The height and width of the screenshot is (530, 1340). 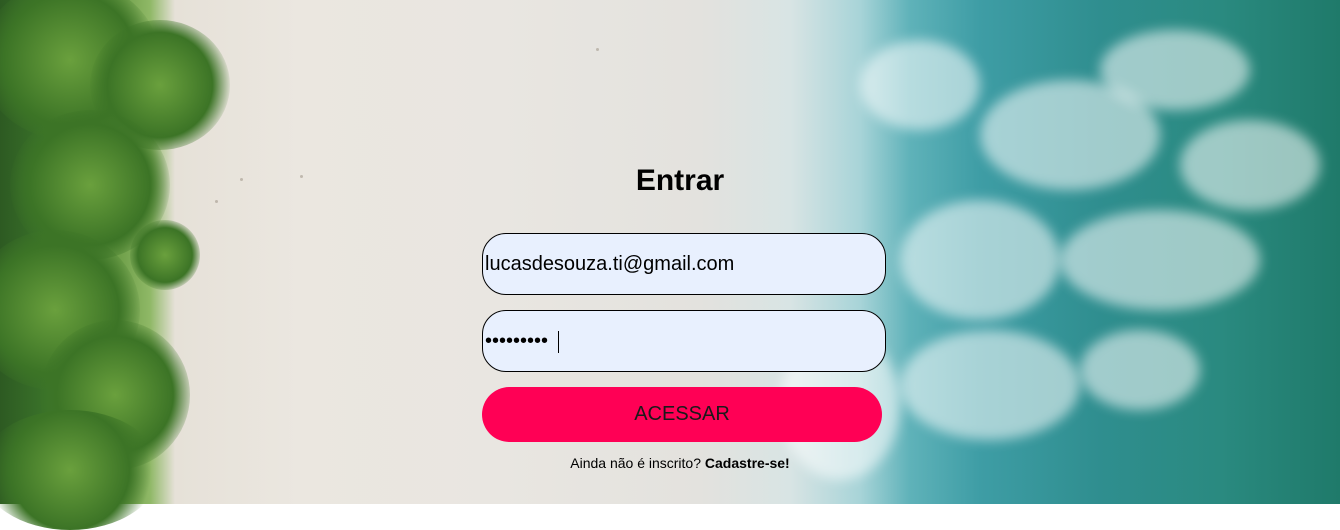 What do you see at coordinates (747, 463) in the screenshot?
I see `signup-link: Cadastre-se!` at bounding box center [747, 463].